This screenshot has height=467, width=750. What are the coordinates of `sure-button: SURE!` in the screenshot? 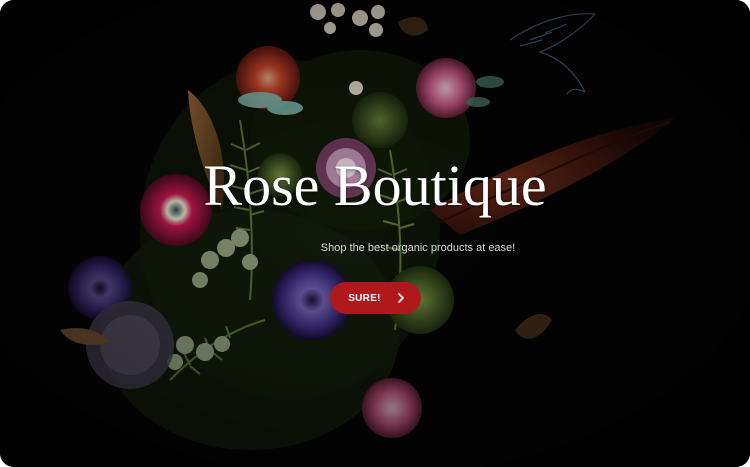 It's located at (375, 298).